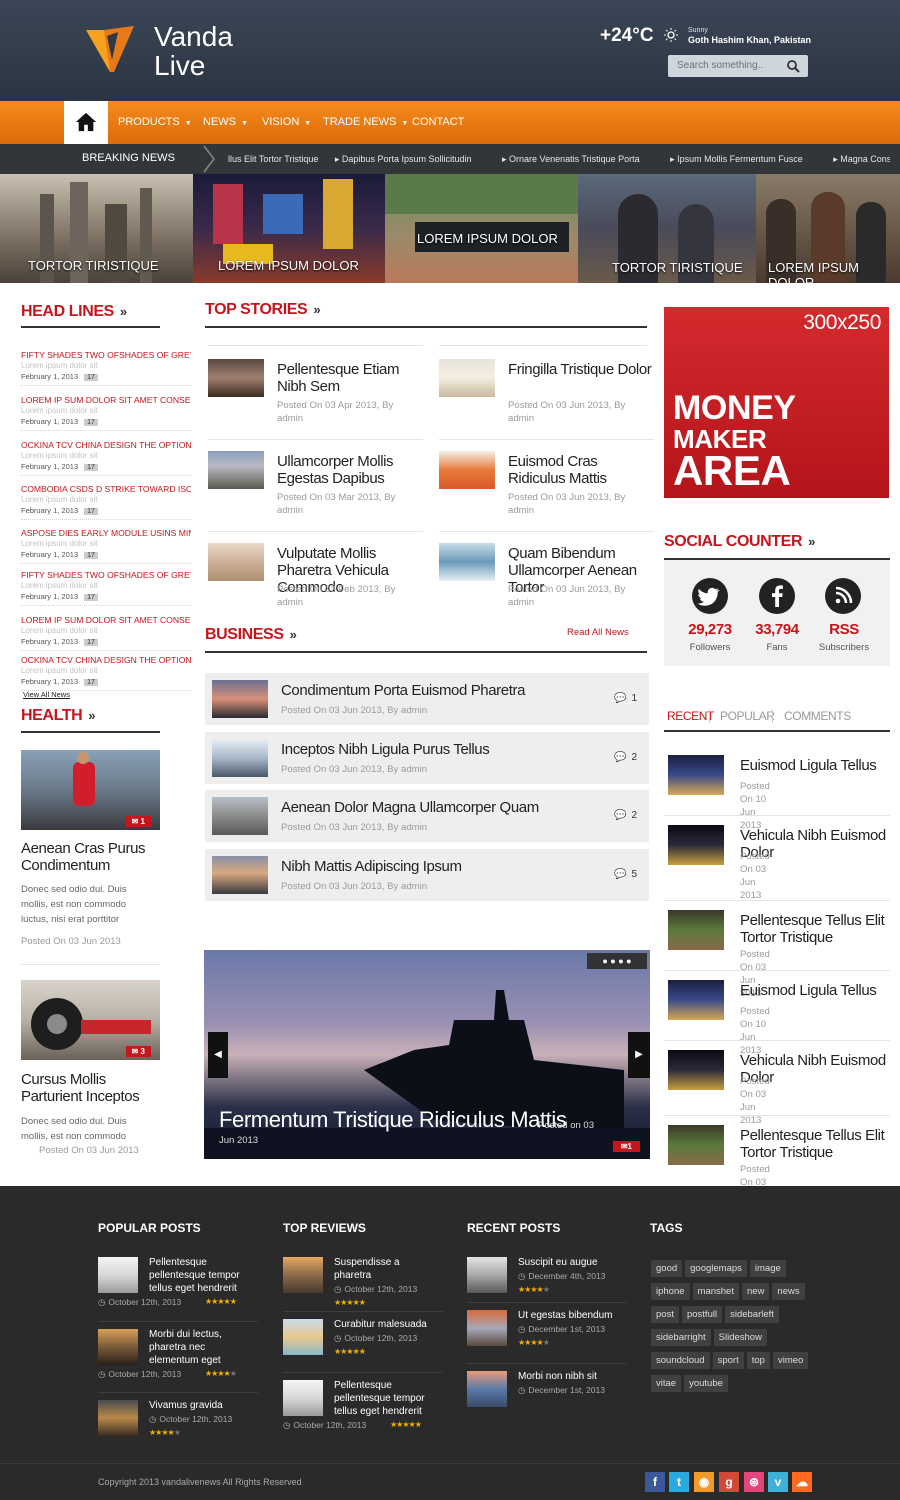  Describe the element at coordinates (626, 1146) in the screenshot. I see `comment-badge: ✉1` at that location.